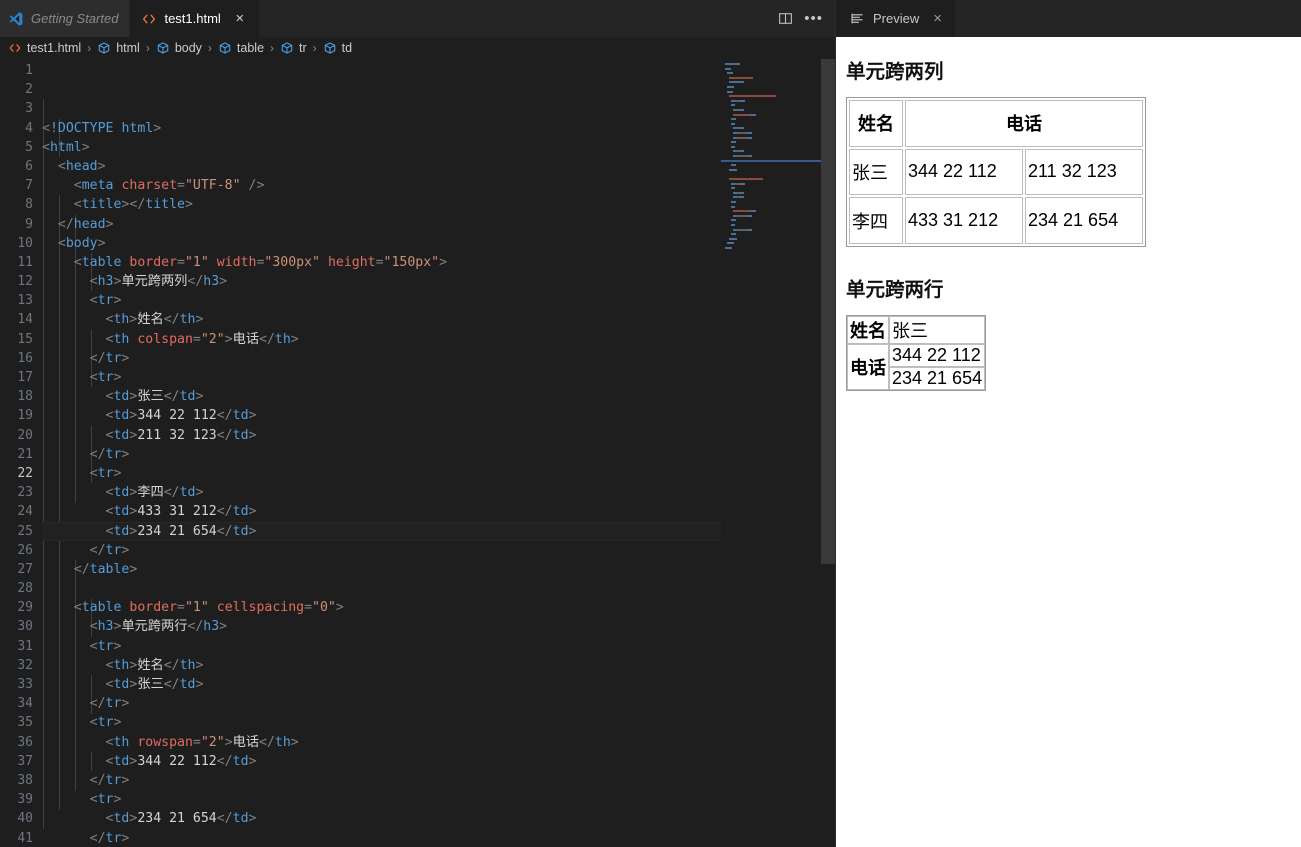 The width and height of the screenshot is (1301, 847). I want to click on editor-vertical-scrollbar, so click(828, 453).